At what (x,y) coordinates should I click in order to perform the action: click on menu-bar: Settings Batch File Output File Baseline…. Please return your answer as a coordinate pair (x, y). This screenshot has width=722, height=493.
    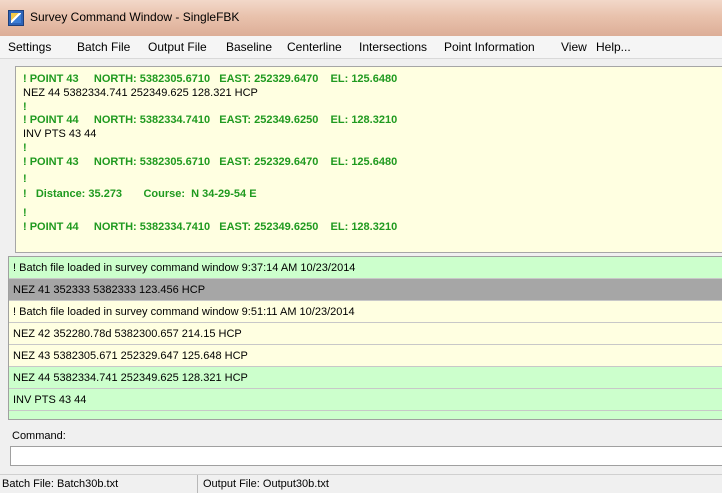
    Looking at the image, I should click on (361, 47).